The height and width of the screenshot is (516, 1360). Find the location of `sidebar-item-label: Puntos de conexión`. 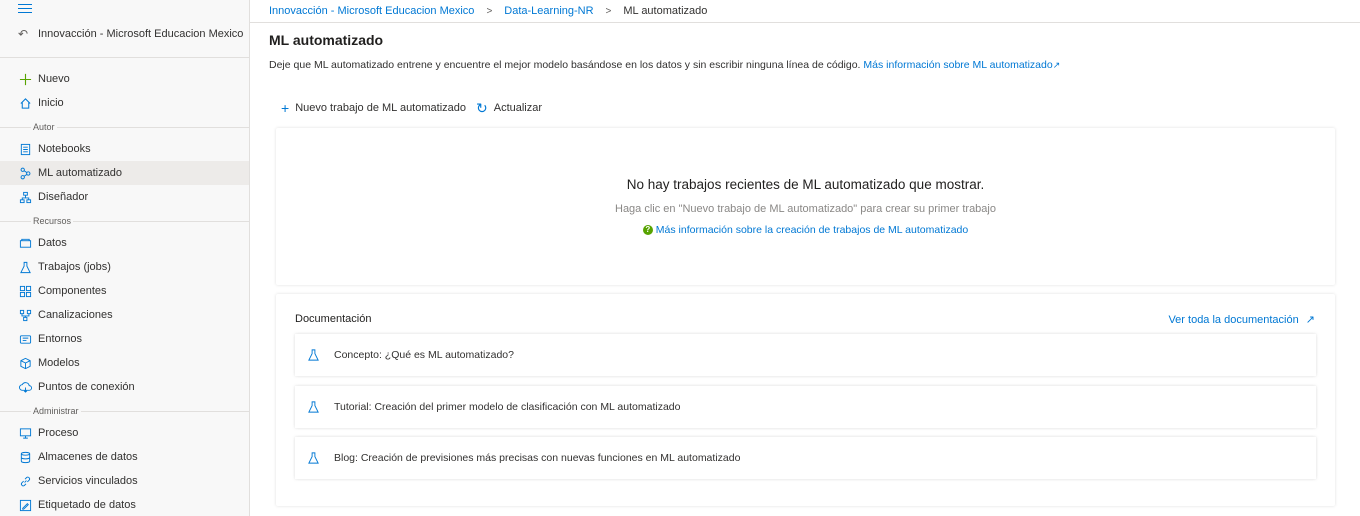

sidebar-item-label: Puntos de conexión is located at coordinates (86, 387).